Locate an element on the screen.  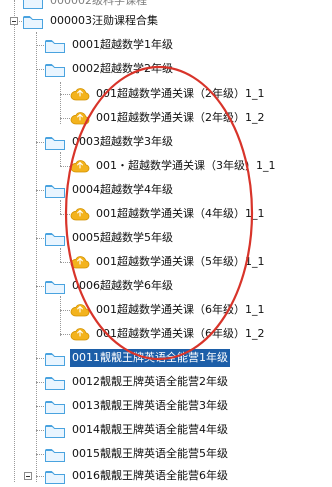
tree-item-file: 001超越数学通关课（6年级）1_1 is located at coordinates (168, 310).